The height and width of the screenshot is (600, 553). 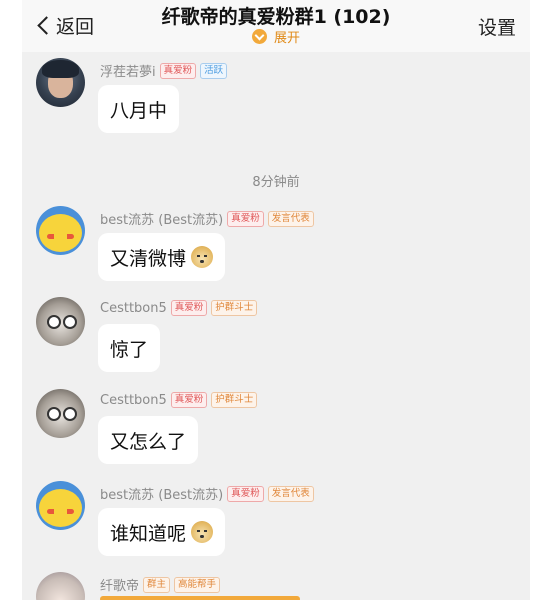 I want to click on message-bubble: 惊了, so click(x=129, y=348).